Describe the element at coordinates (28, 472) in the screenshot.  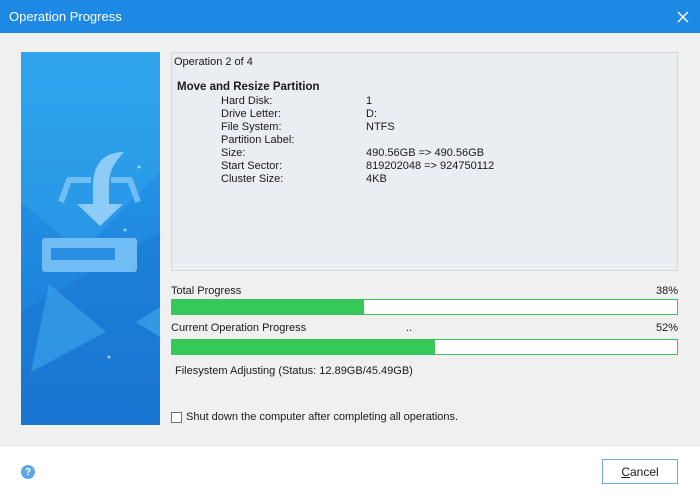
I see `help-icon: ?` at that location.